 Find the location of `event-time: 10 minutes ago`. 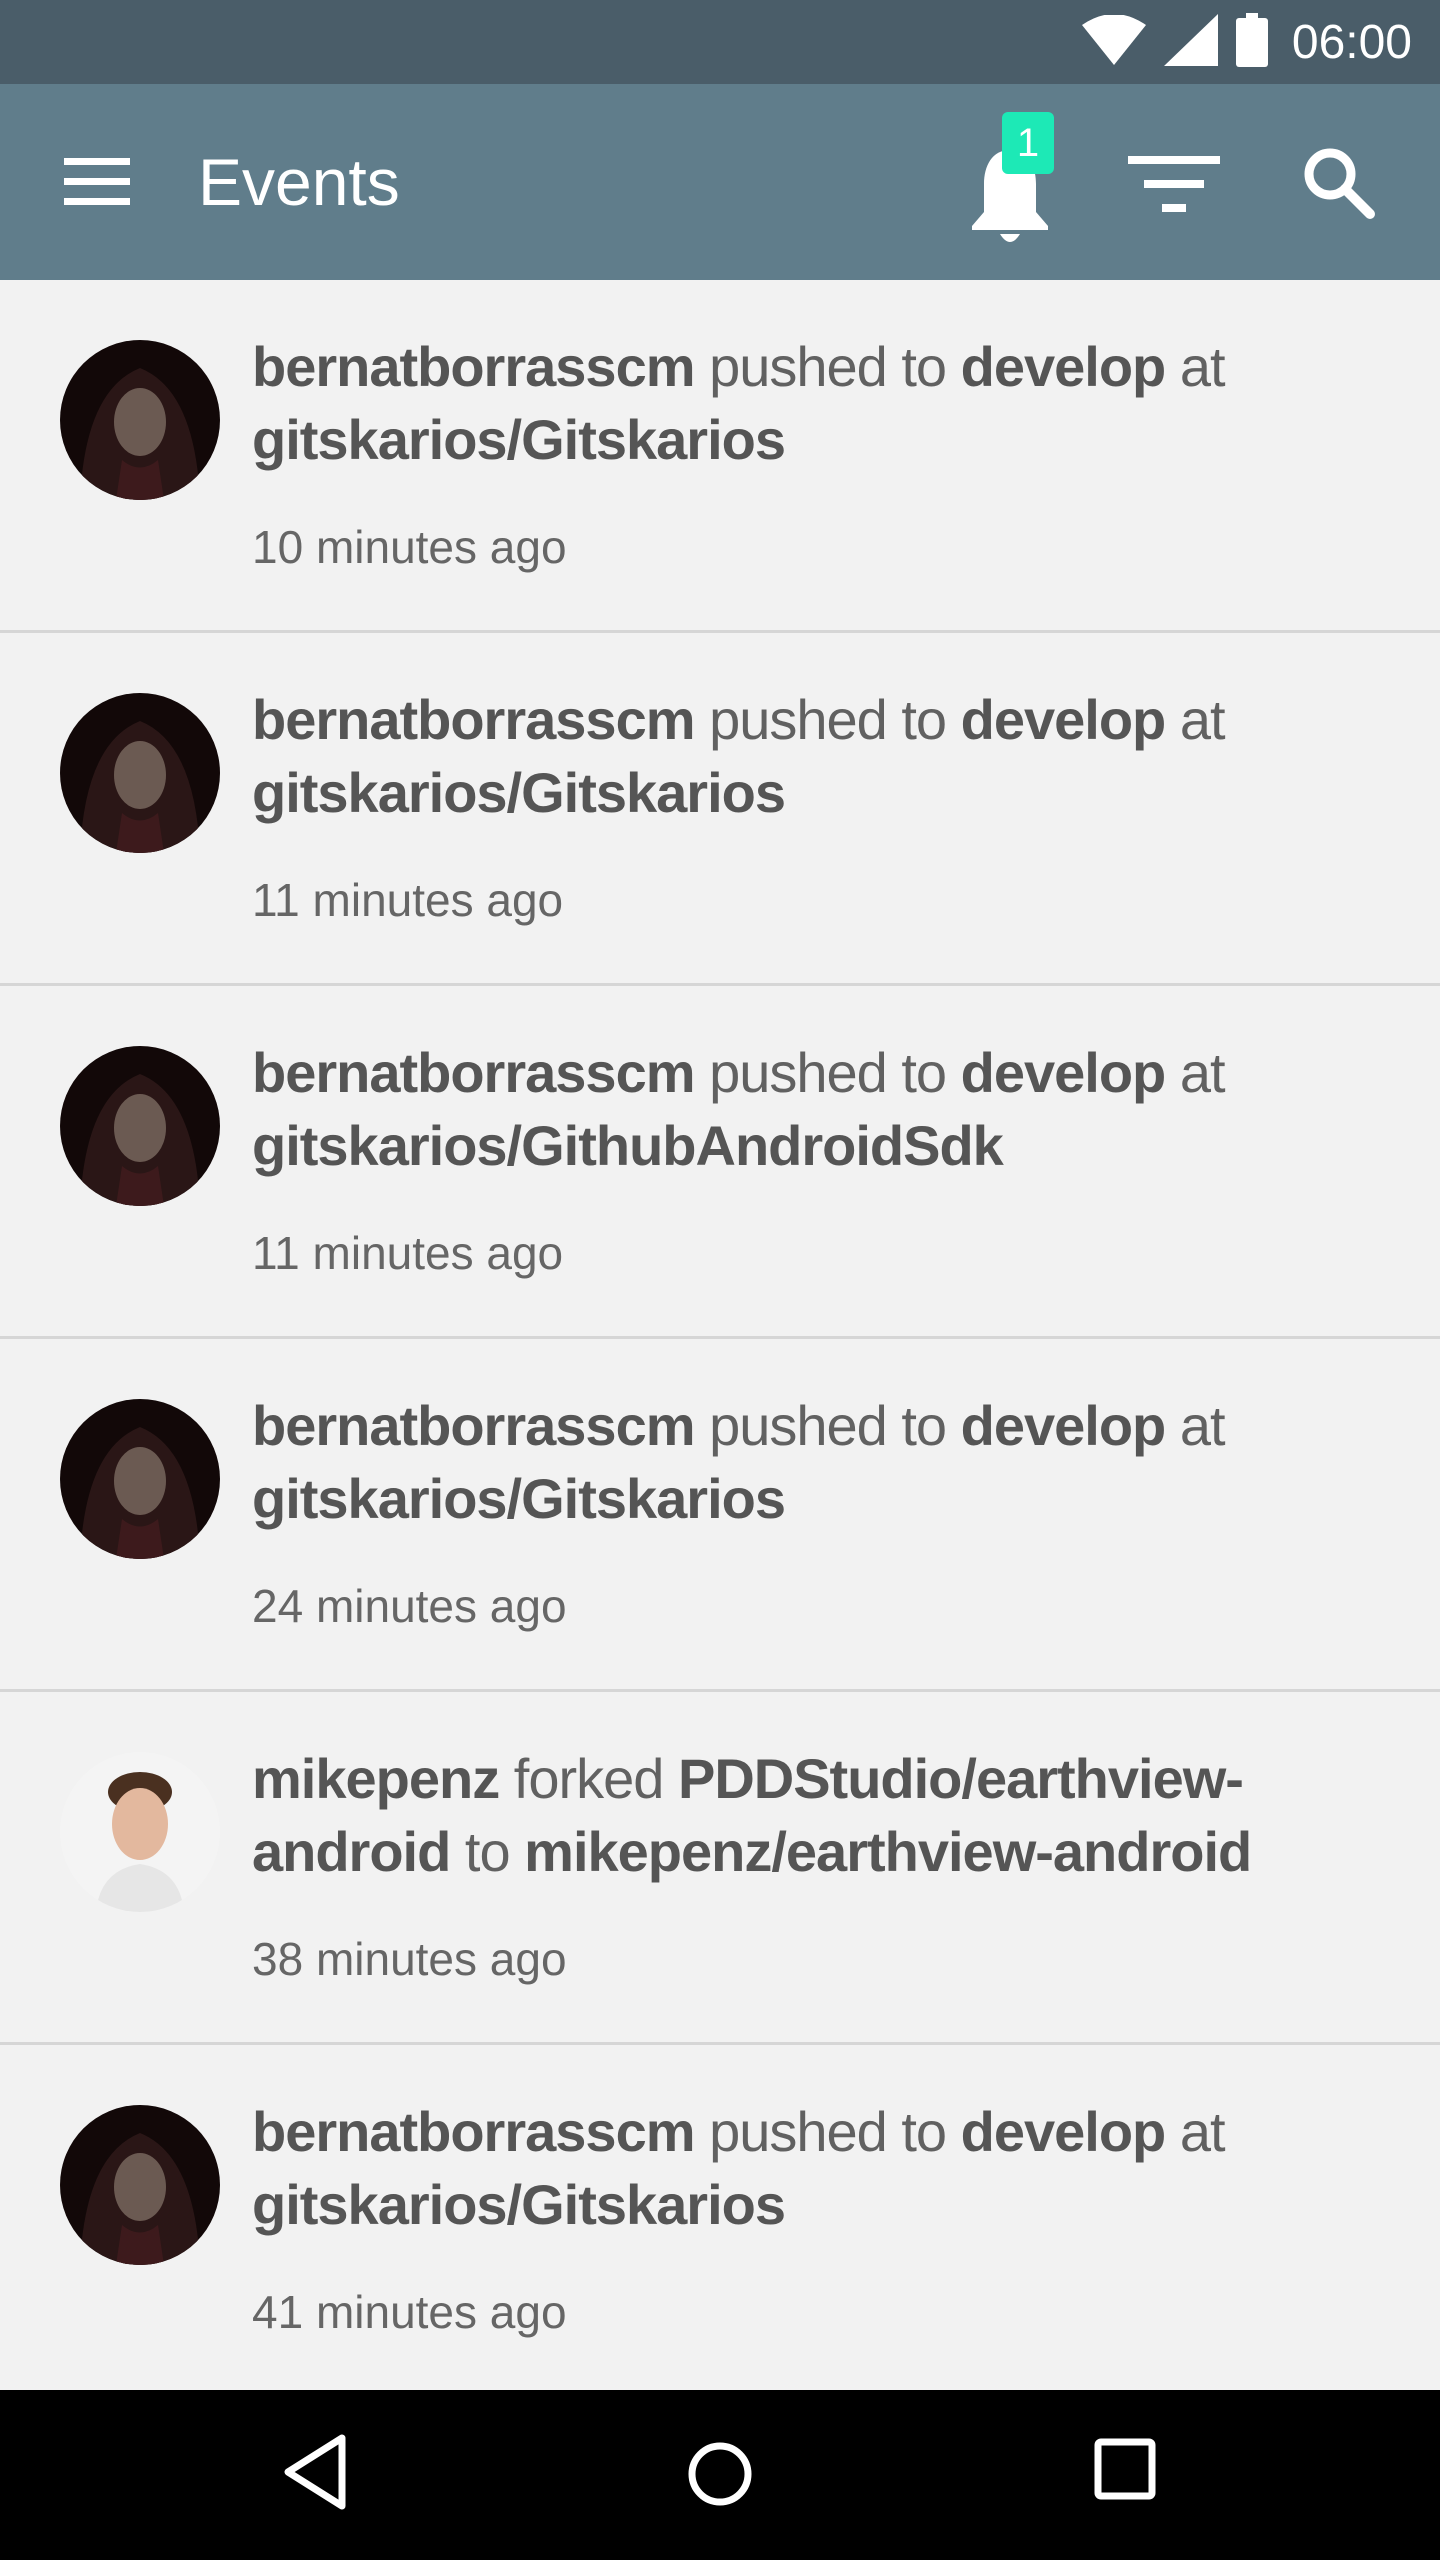

event-time: 10 minutes ago is located at coordinates (409, 547).